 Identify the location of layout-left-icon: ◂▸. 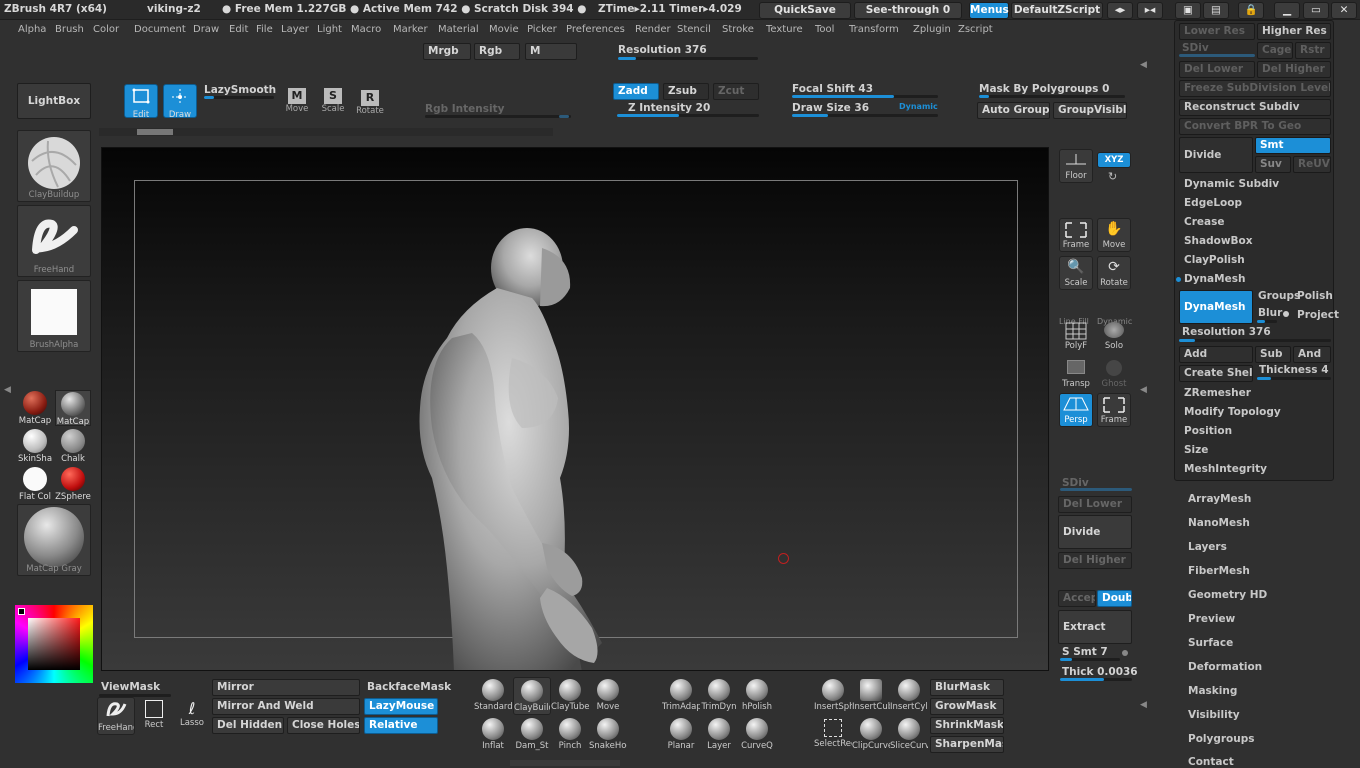
(1120, 10).